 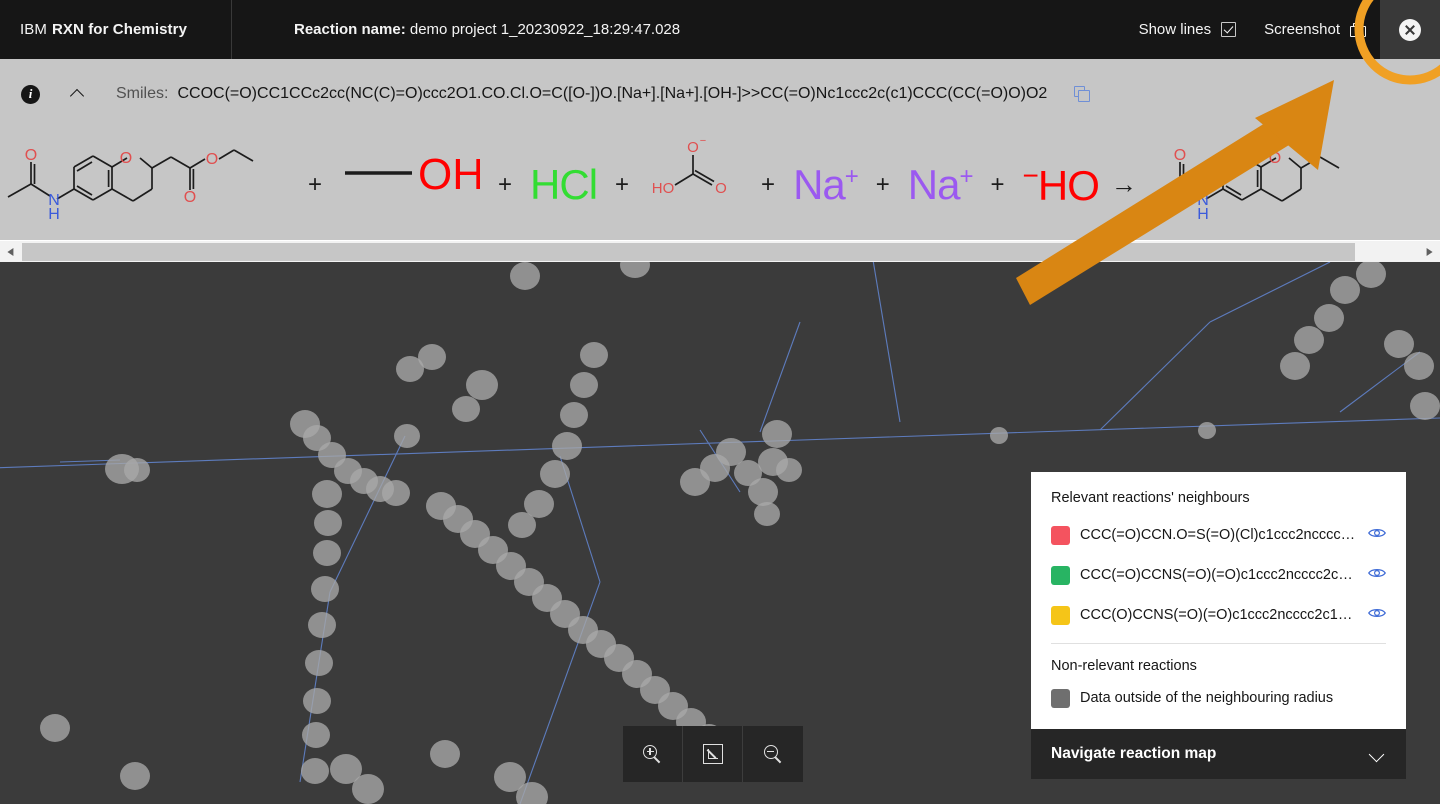 I want to click on molecule-hydroxide-anion: −HO, so click(x=1061, y=184).